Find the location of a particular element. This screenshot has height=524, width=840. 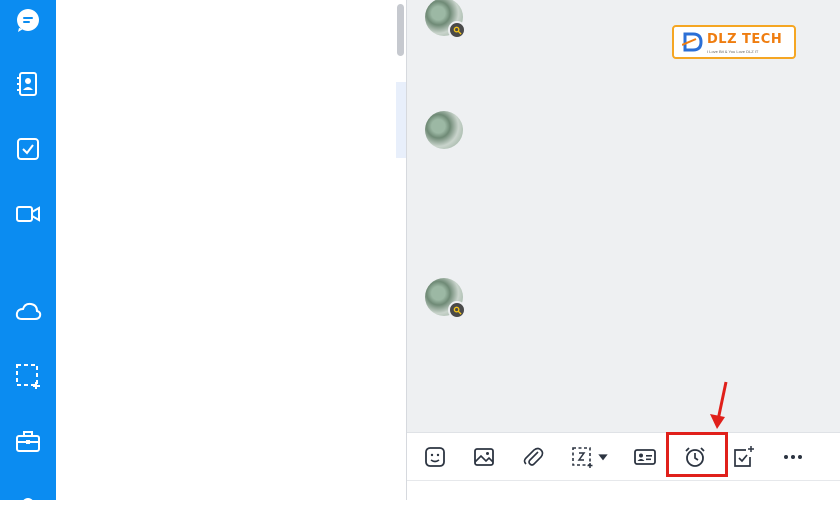

sticker-button is located at coordinates (435, 457).